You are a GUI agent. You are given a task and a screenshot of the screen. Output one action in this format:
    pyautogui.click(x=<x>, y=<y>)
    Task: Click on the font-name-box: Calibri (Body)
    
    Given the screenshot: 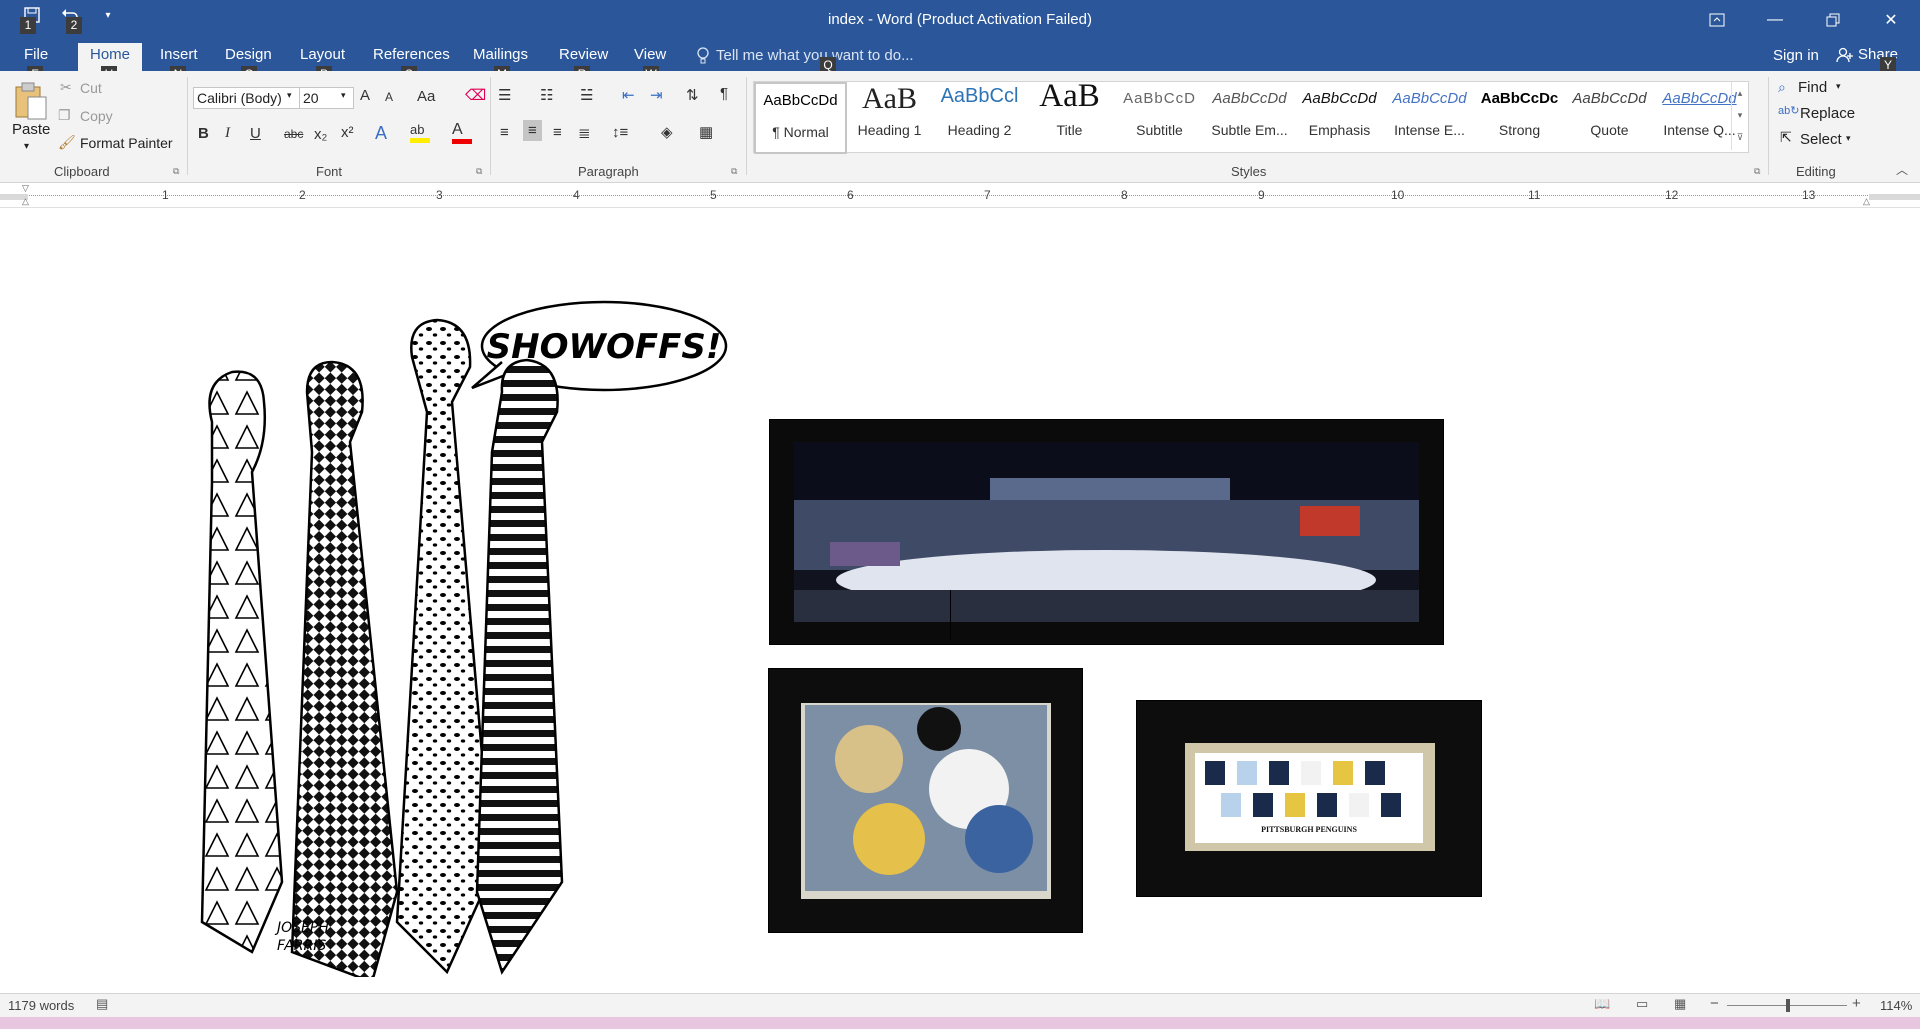 What is the action you would take?
    pyautogui.click(x=246, y=98)
    